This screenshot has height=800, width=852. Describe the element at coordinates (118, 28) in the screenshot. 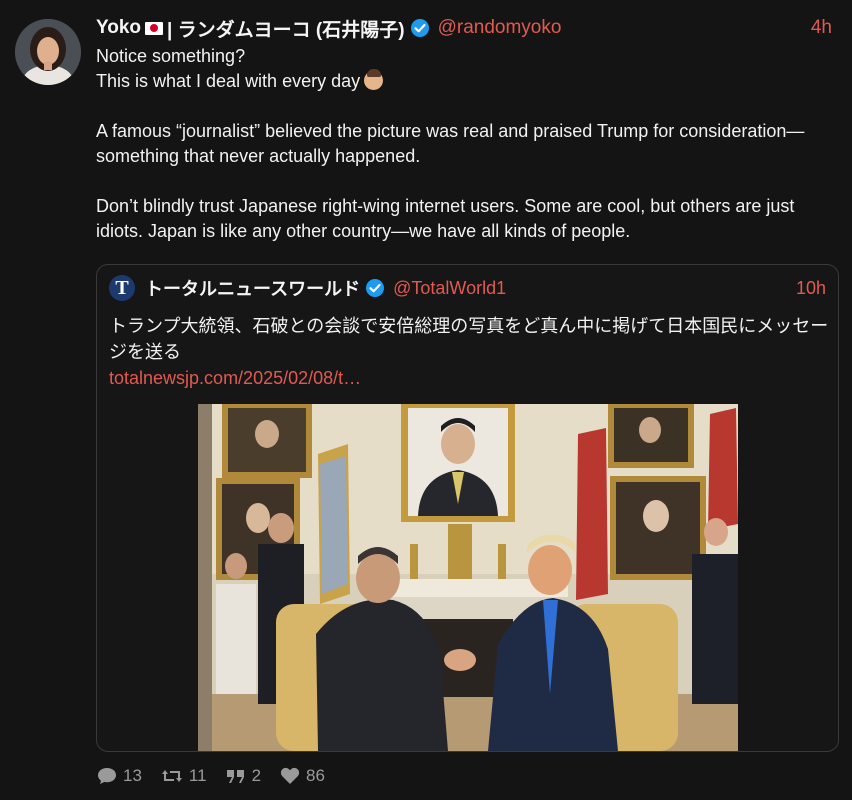

I see `author-name: Yoko` at that location.